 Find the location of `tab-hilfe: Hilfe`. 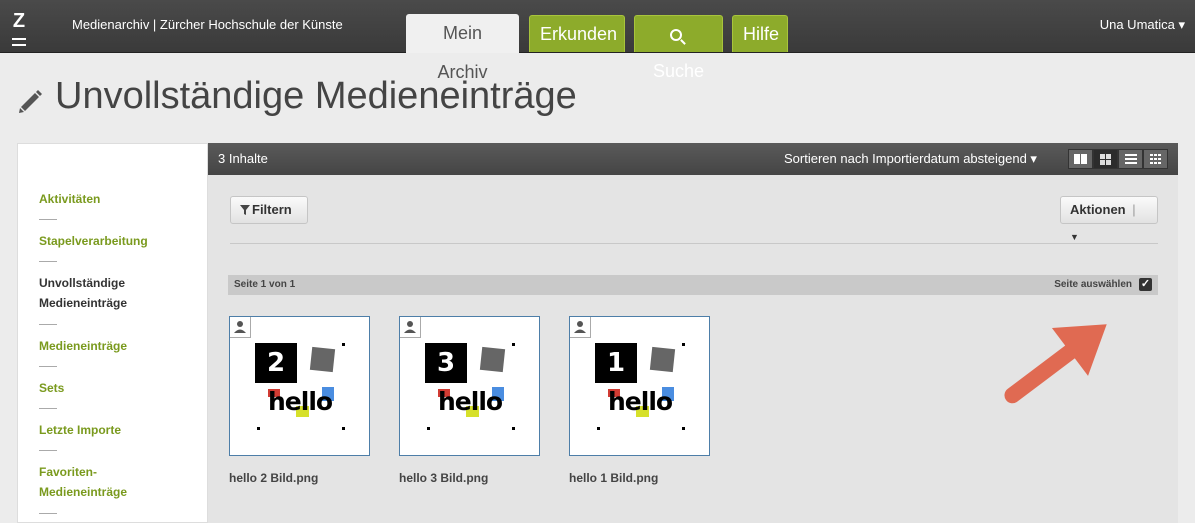

tab-hilfe: Hilfe is located at coordinates (760, 33).